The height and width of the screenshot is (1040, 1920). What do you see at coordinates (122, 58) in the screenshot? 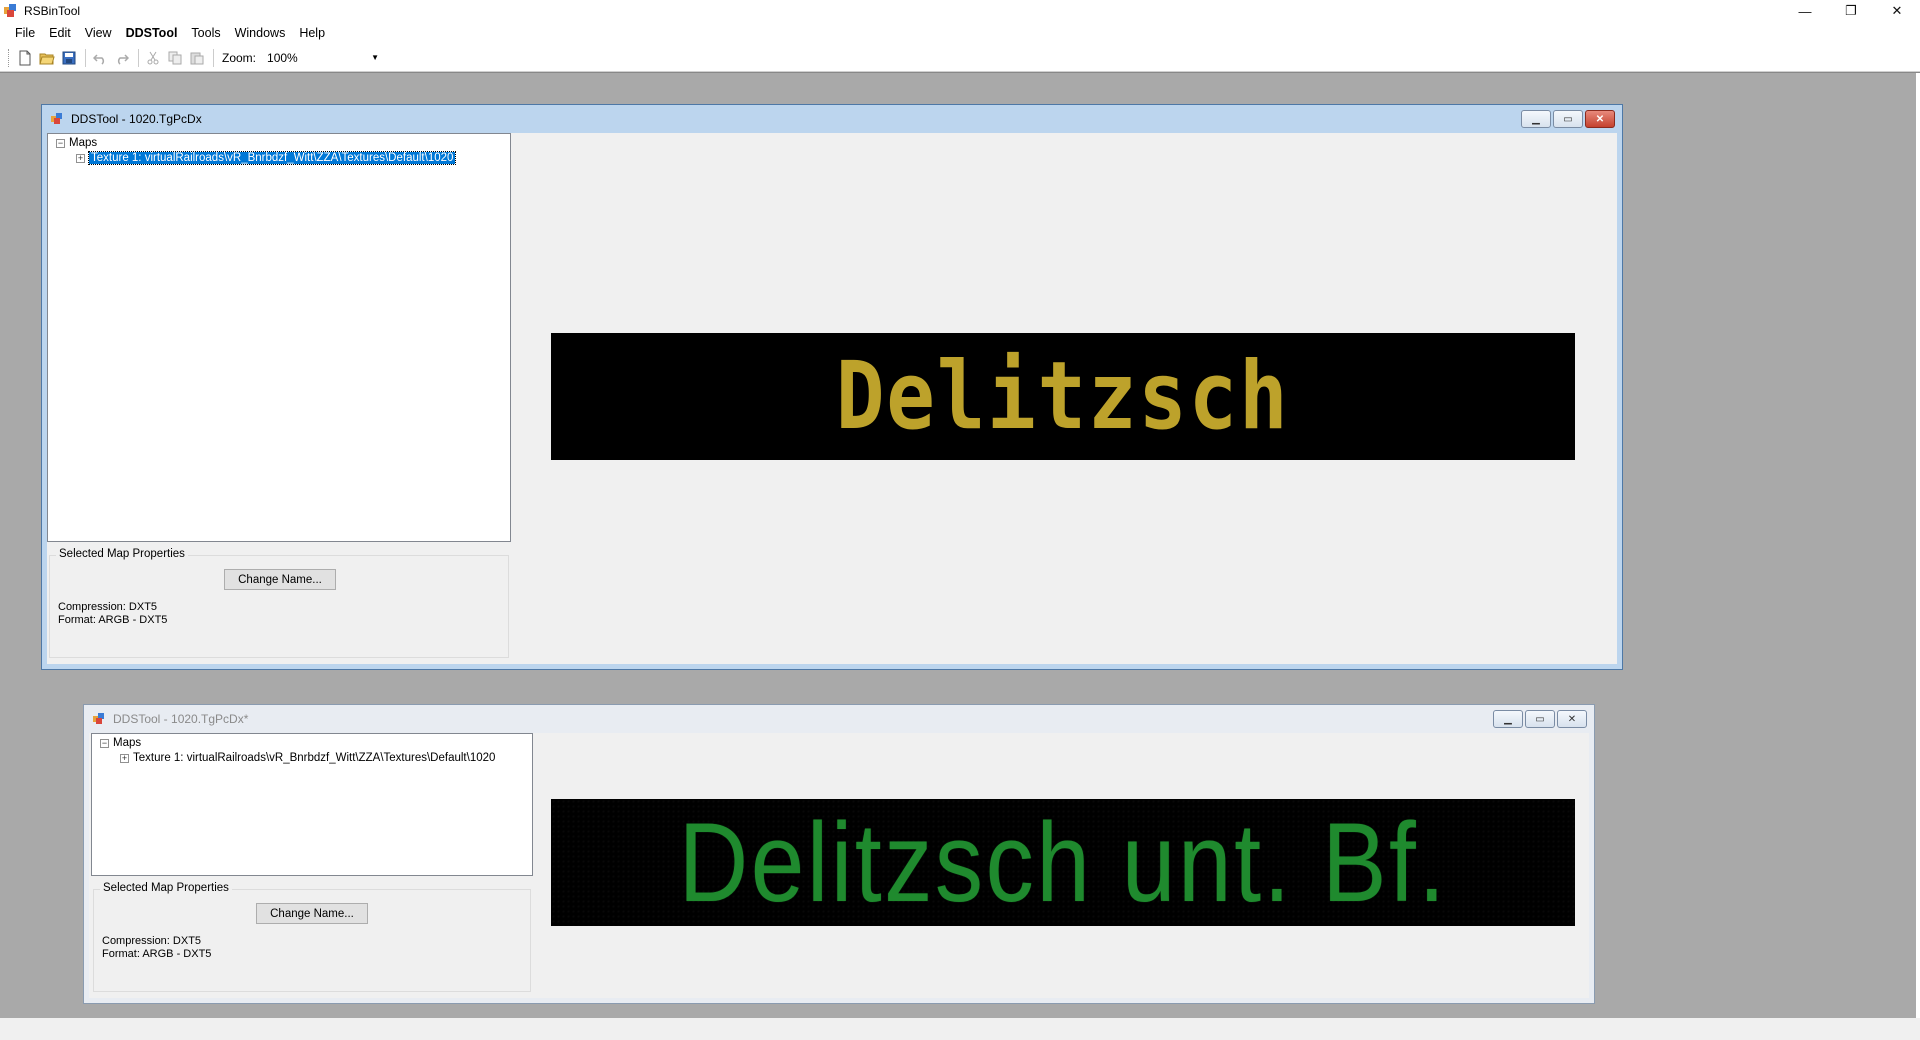
I see `redo-icon` at bounding box center [122, 58].